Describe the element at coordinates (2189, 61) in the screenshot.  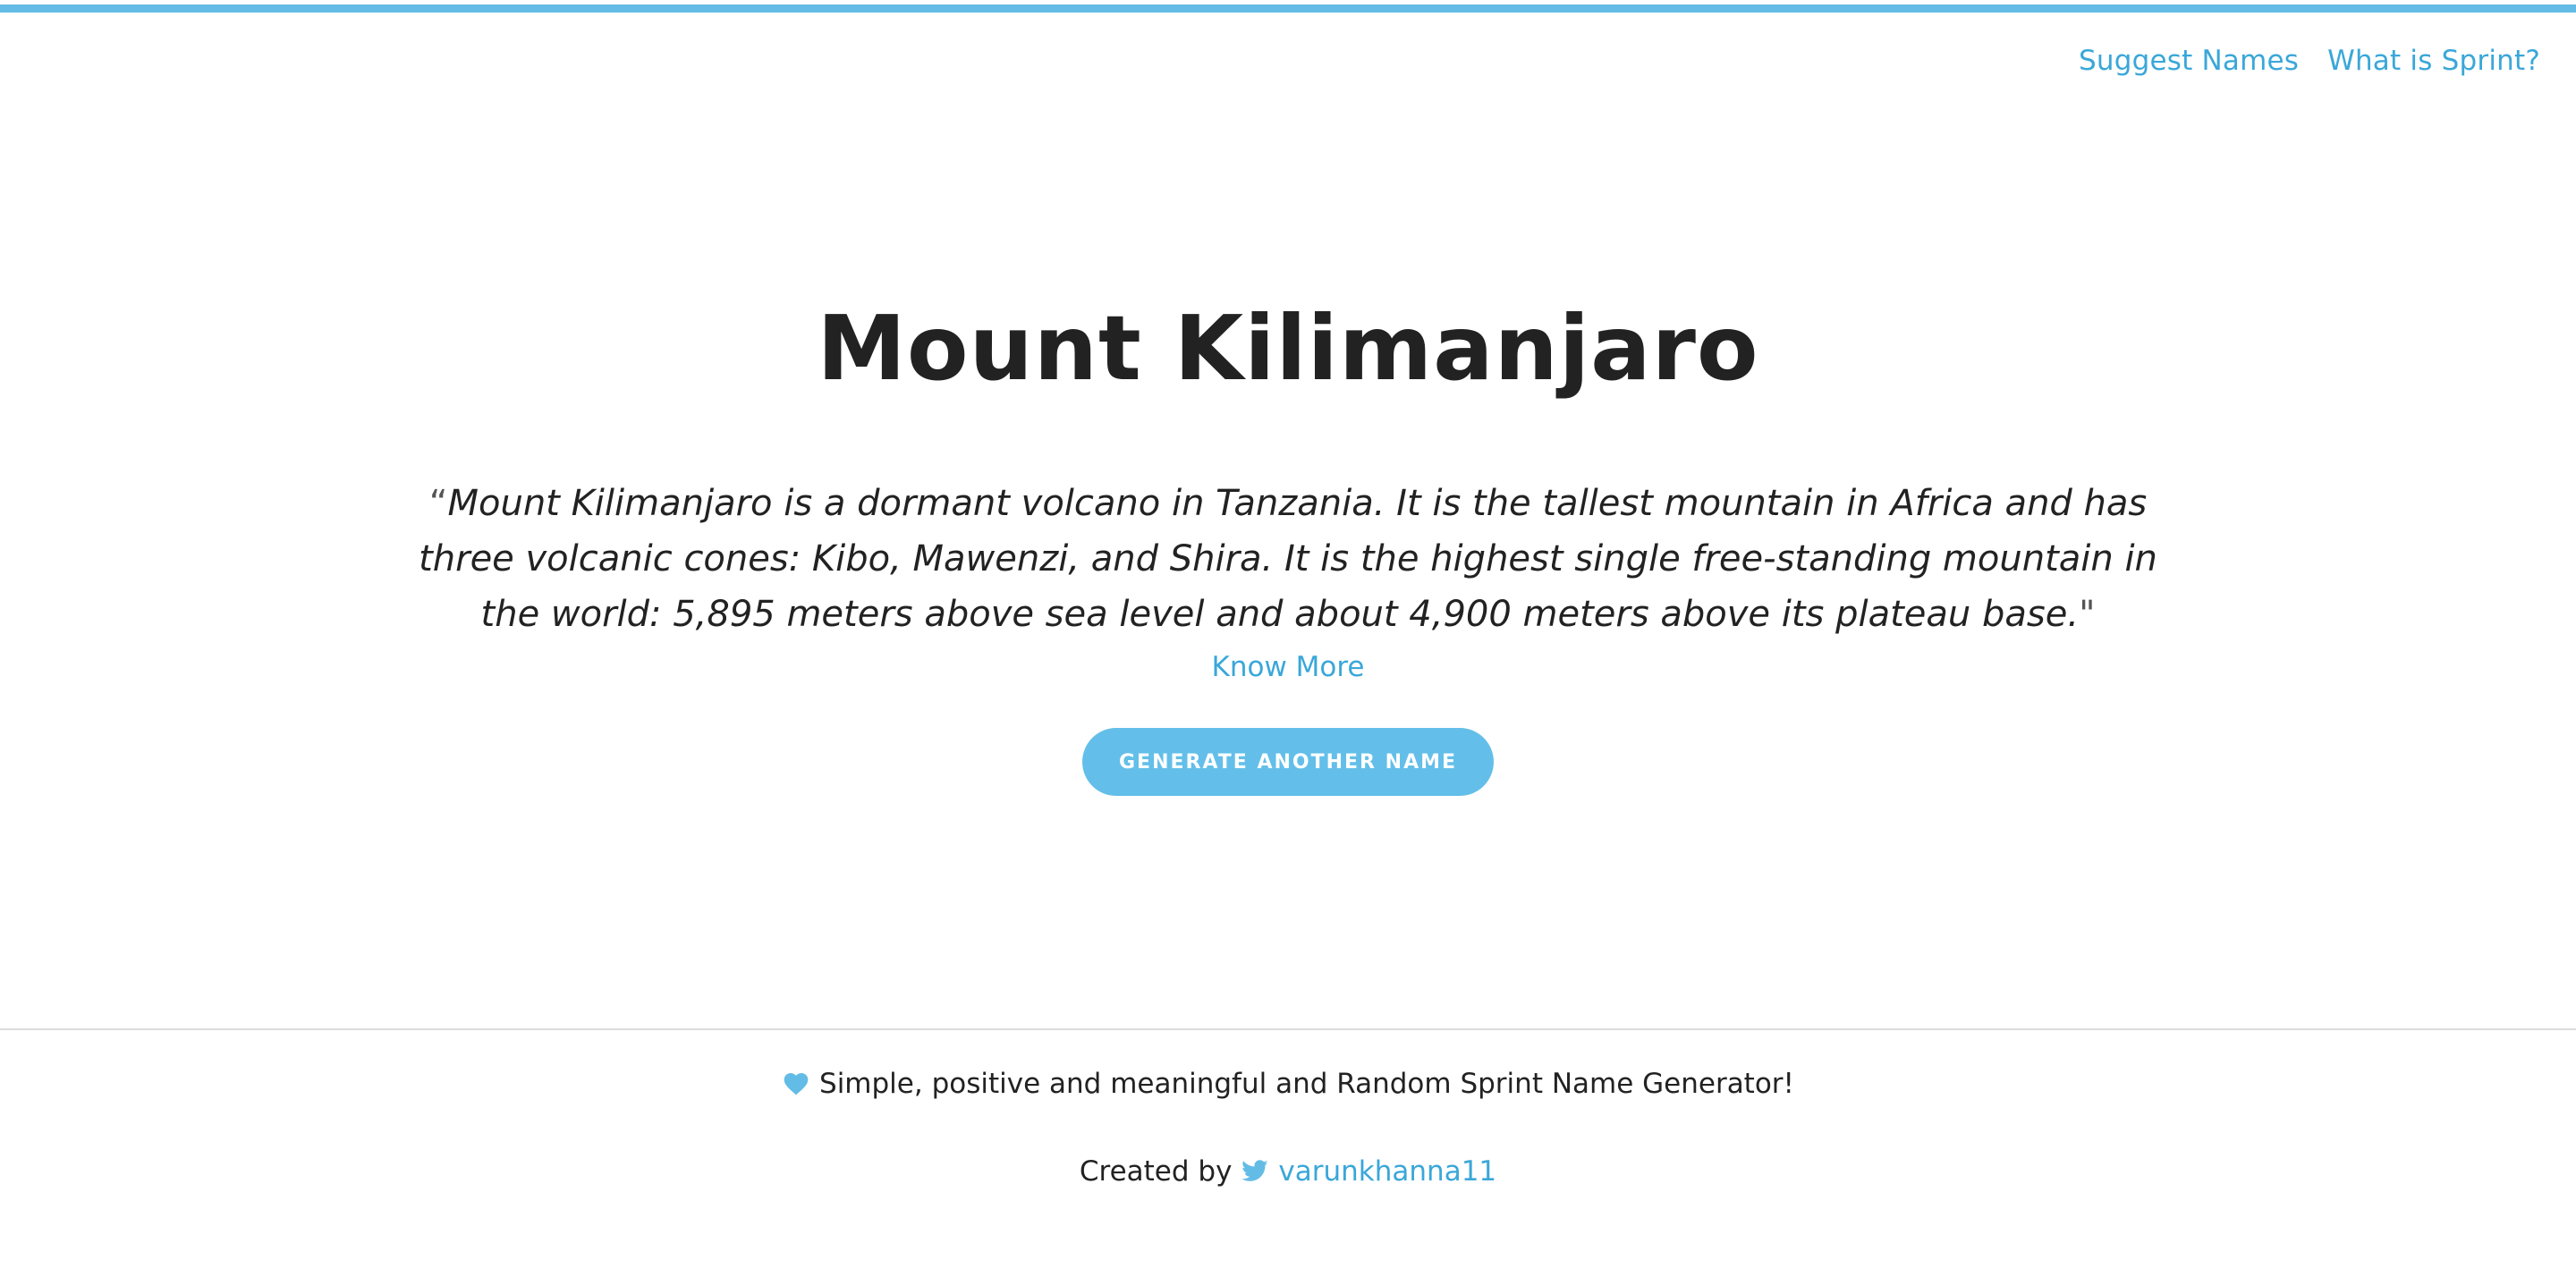
I see `nav-link-suggest-names: Suggest Names` at that location.